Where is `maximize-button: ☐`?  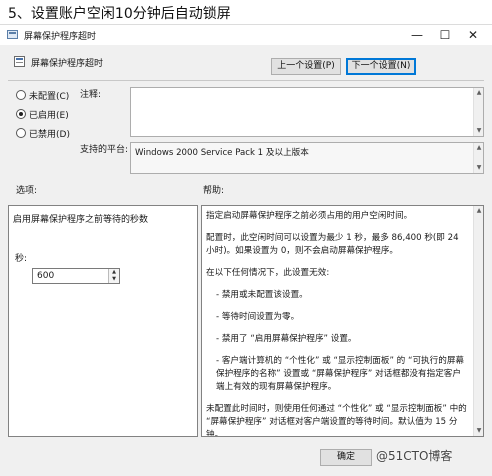
maximize-button: ☐ is located at coordinates (445, 35).